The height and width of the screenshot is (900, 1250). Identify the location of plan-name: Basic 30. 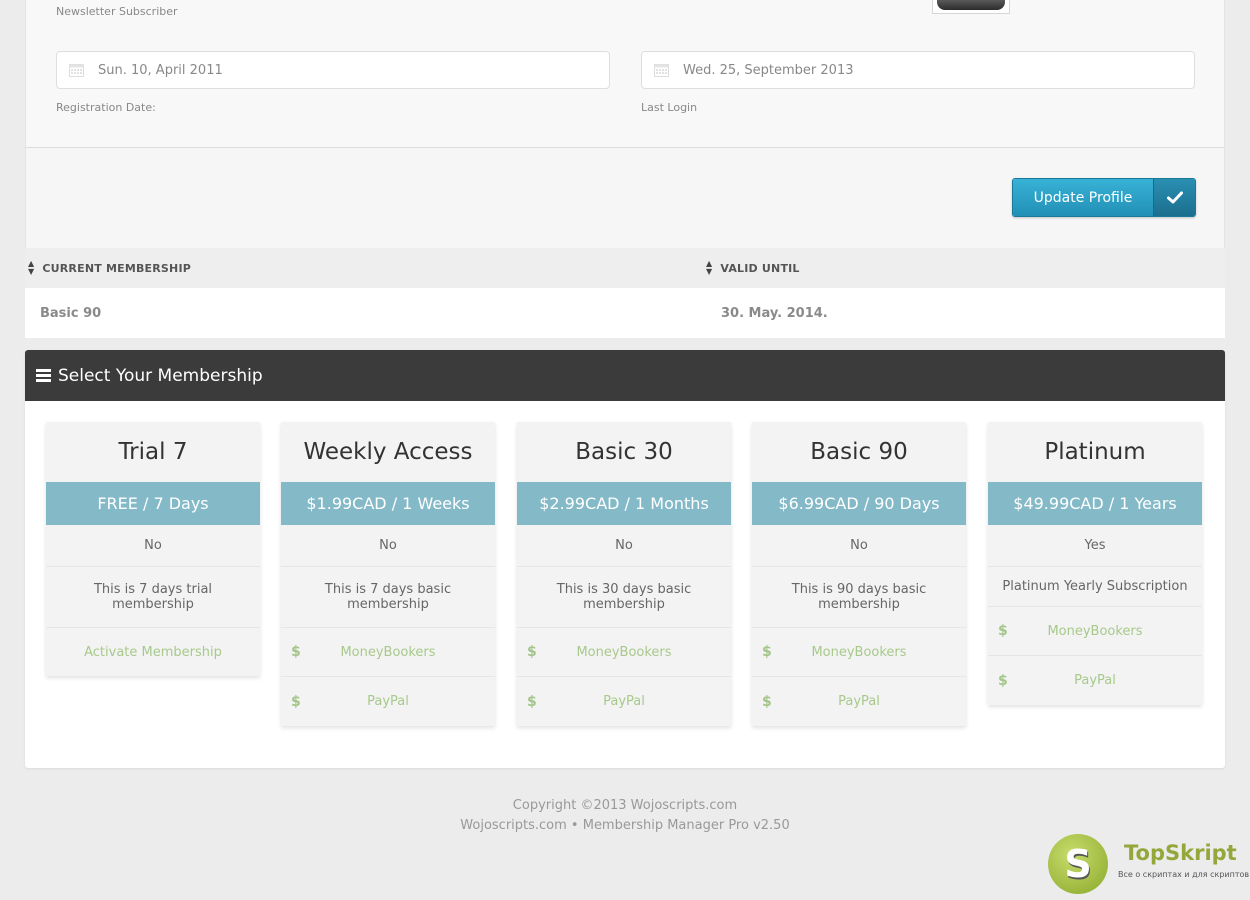
(624, 452).